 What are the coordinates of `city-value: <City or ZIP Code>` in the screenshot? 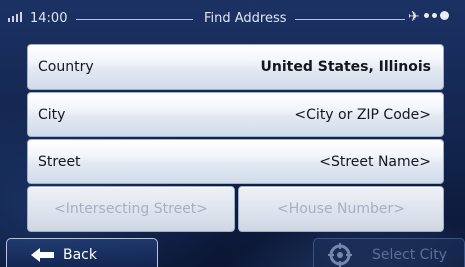 It's located at (362, 114).